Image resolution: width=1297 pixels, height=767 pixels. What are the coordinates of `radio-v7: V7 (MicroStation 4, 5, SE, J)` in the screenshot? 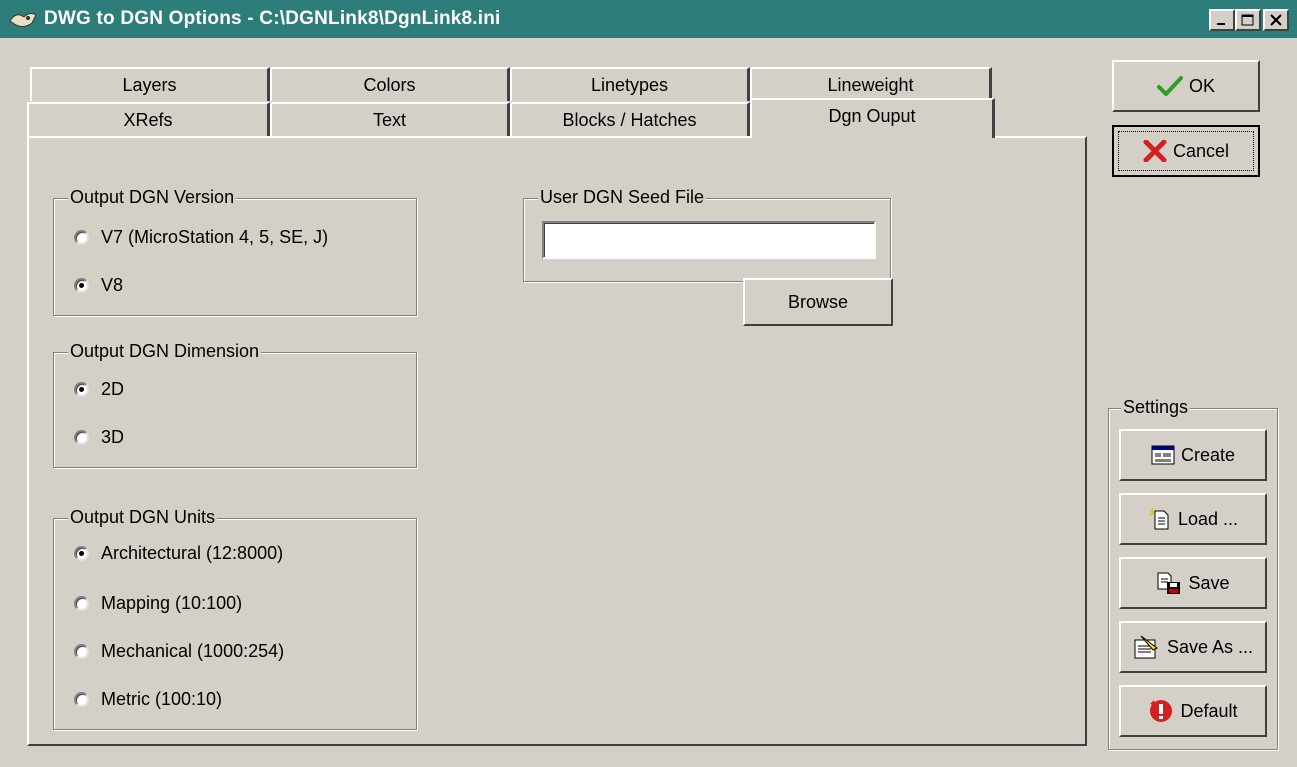 It's located at (201, 237).